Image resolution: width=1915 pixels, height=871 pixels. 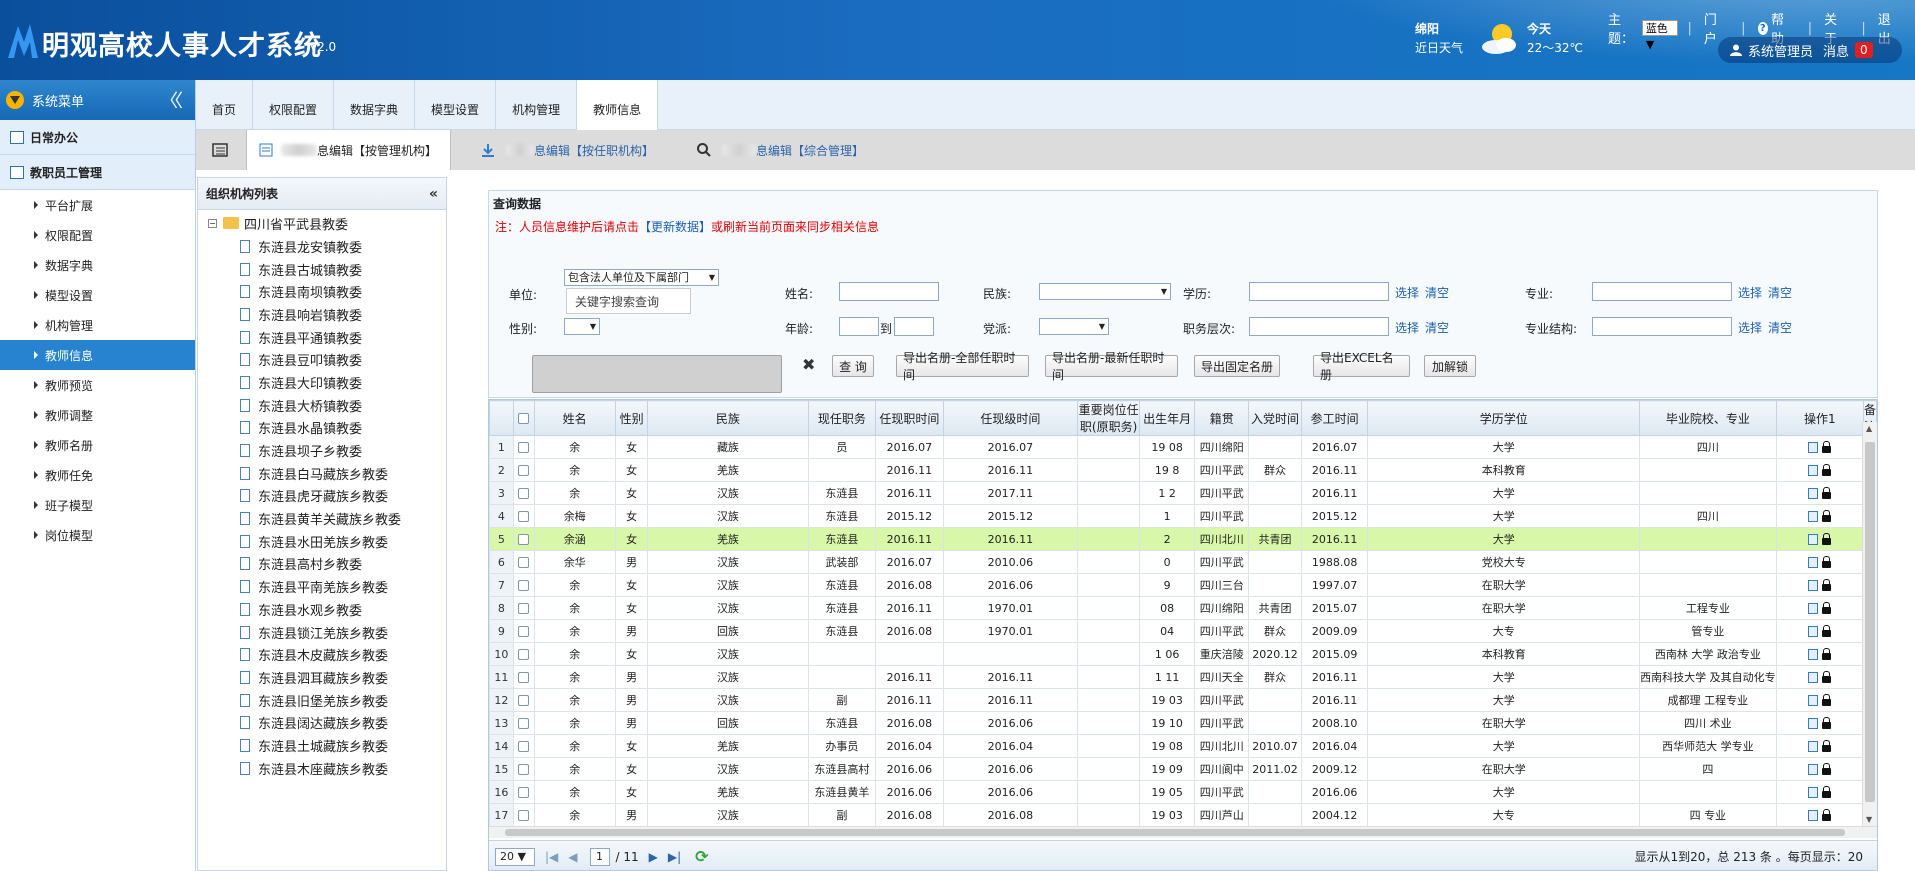 I want to click on refresh-icon: ⟳, so click(x=701, y=856).